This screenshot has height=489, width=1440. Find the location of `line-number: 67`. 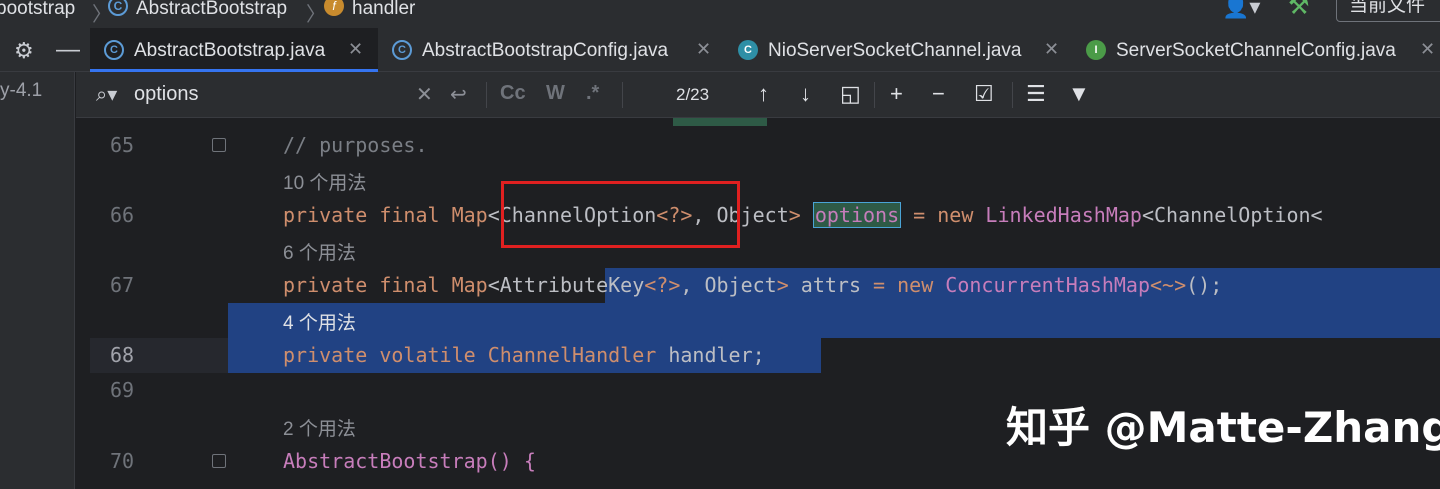

line-number: 67 is located at coordinates (122, 285).